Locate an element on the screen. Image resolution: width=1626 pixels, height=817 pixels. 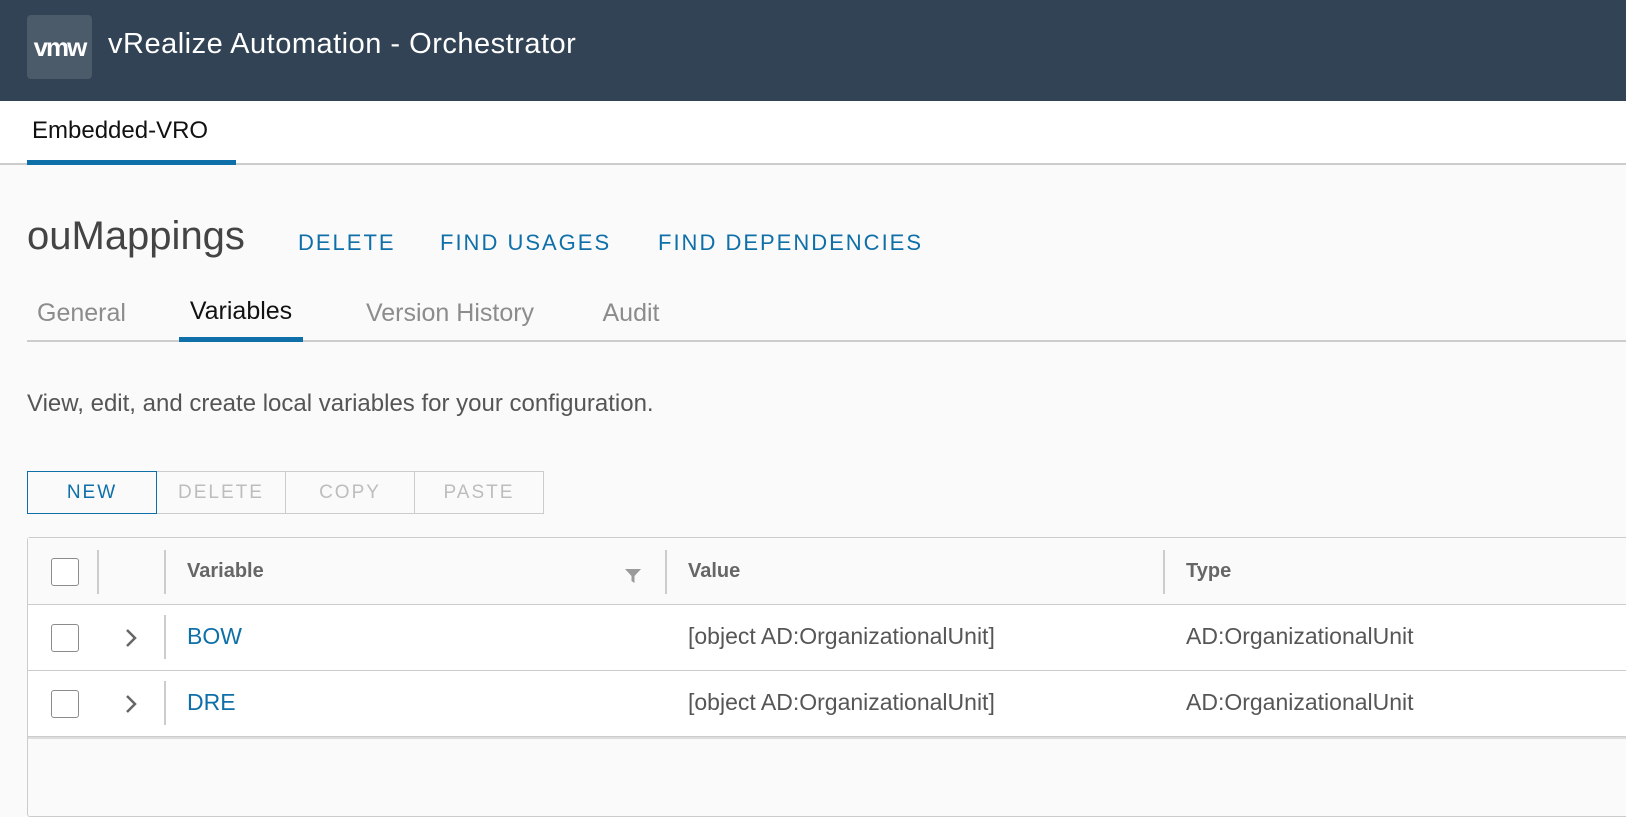
variable-name-link: BOW is located at coordinates (214, 636).